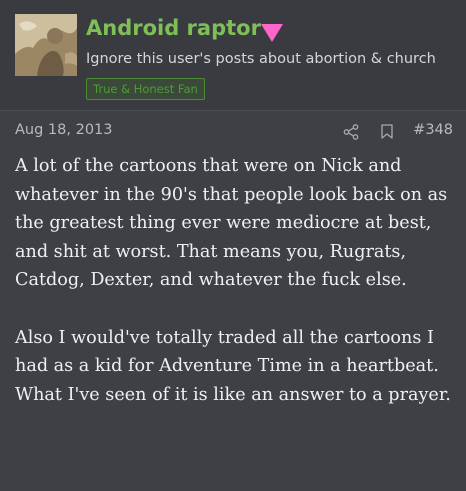 The width and height of the screenshot is (466, 491). Describe the element at coordinates (46, 45) in the screenshot. I see `avatar` at that location.